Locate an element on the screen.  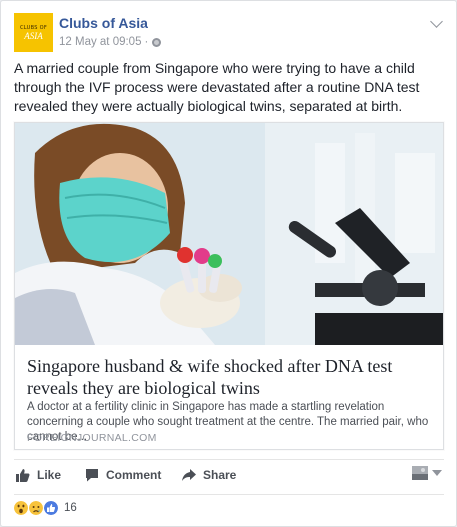
page-name-link: Clubs of Asia is located at coordinates (103, 23).